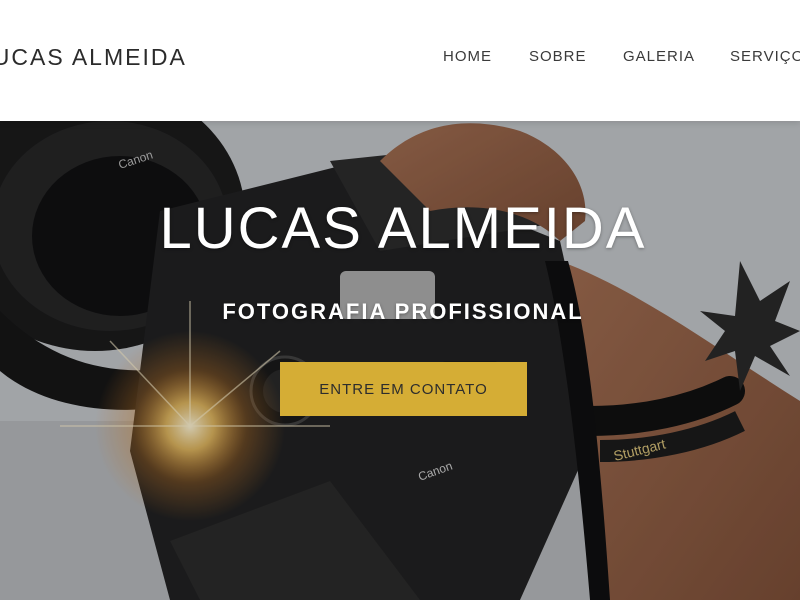  I want to click on nav-item-galeria: GALERIA, so click(659, 56).